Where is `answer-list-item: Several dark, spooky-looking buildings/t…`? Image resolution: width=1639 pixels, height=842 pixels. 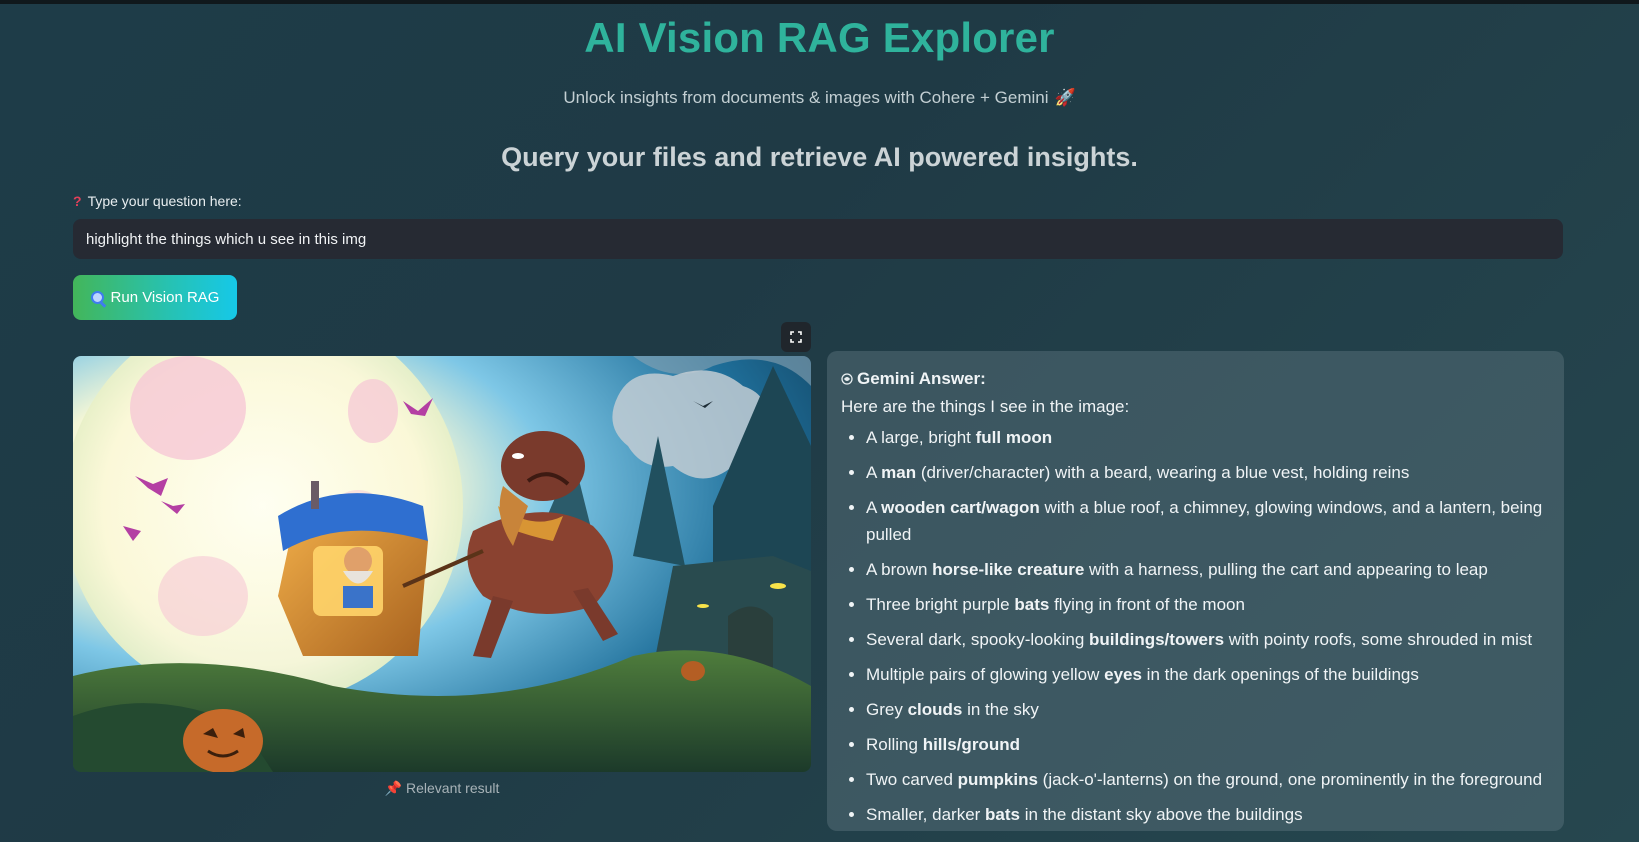
answer-list-item: Several dark, spooky-looking buildings/t… is located at coordinates (1208, 639).